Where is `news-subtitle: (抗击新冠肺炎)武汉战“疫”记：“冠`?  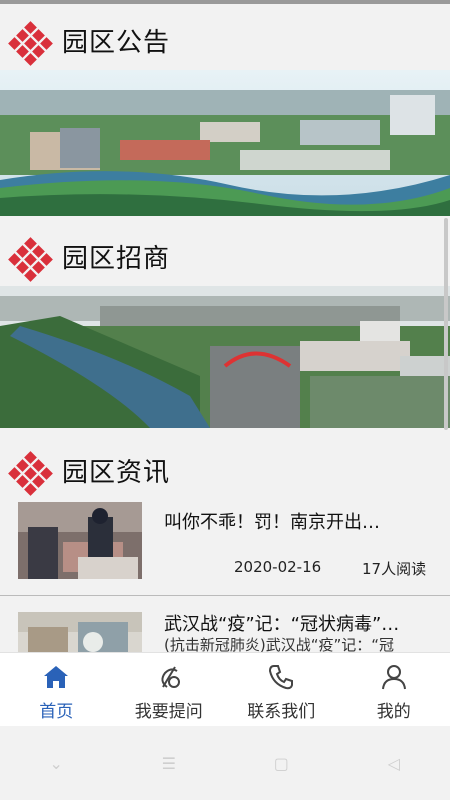 news-subtitle: (抗击新冠肺炎)武汉战“疫”记：“冠 is located at coordinates (279, 644).